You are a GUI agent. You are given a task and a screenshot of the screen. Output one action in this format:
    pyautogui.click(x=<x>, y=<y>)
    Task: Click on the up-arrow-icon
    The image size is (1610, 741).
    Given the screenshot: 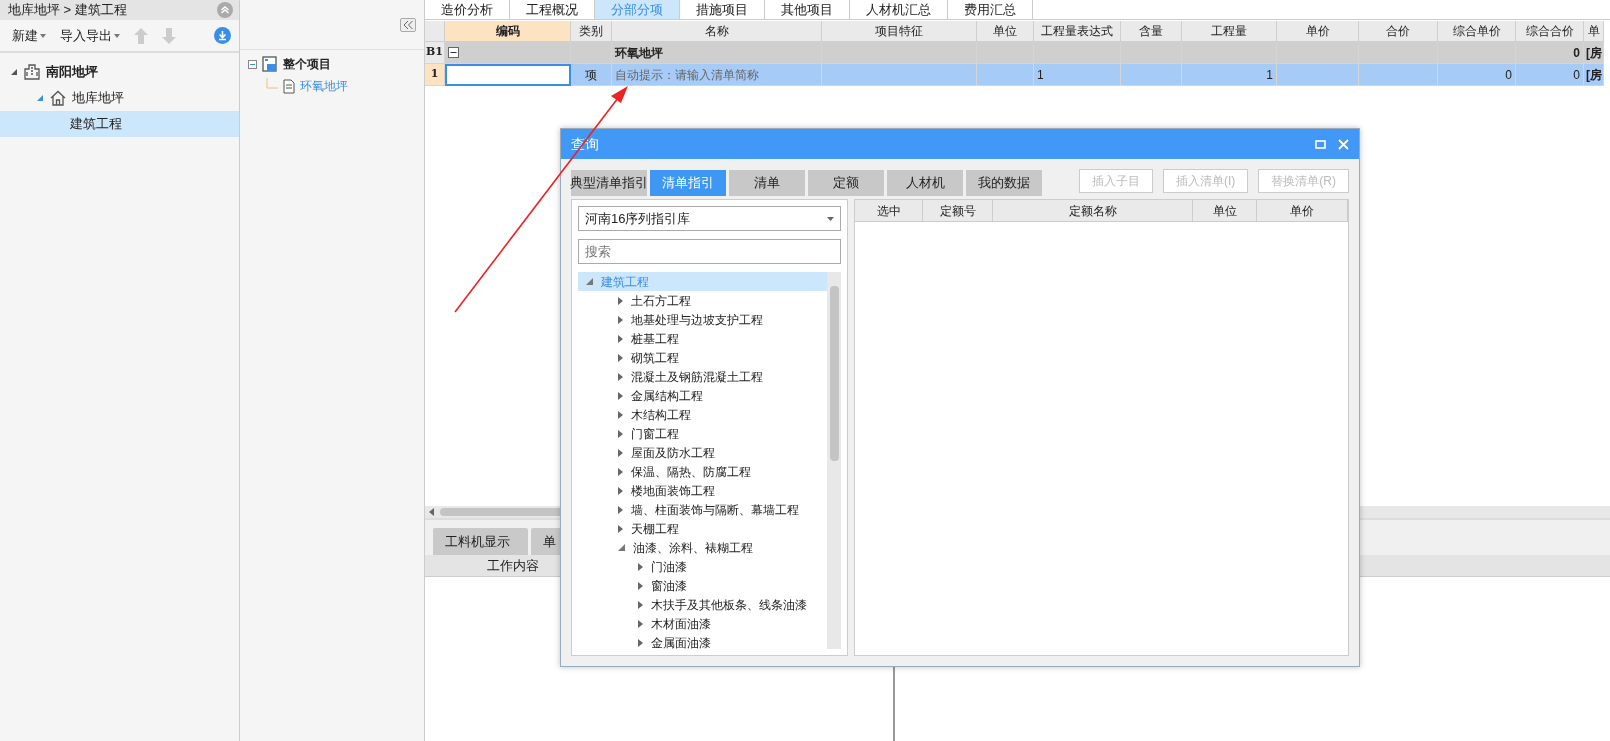 What is the action you would take?
    pyautogui.click(x=141, y=35)
    